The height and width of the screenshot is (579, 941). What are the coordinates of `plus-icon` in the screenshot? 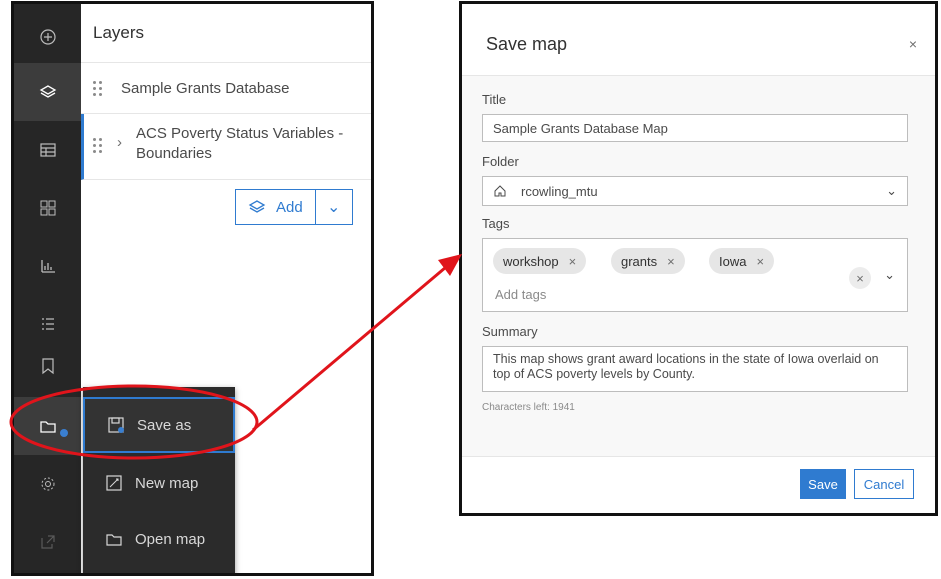 It's located at (47, 37).